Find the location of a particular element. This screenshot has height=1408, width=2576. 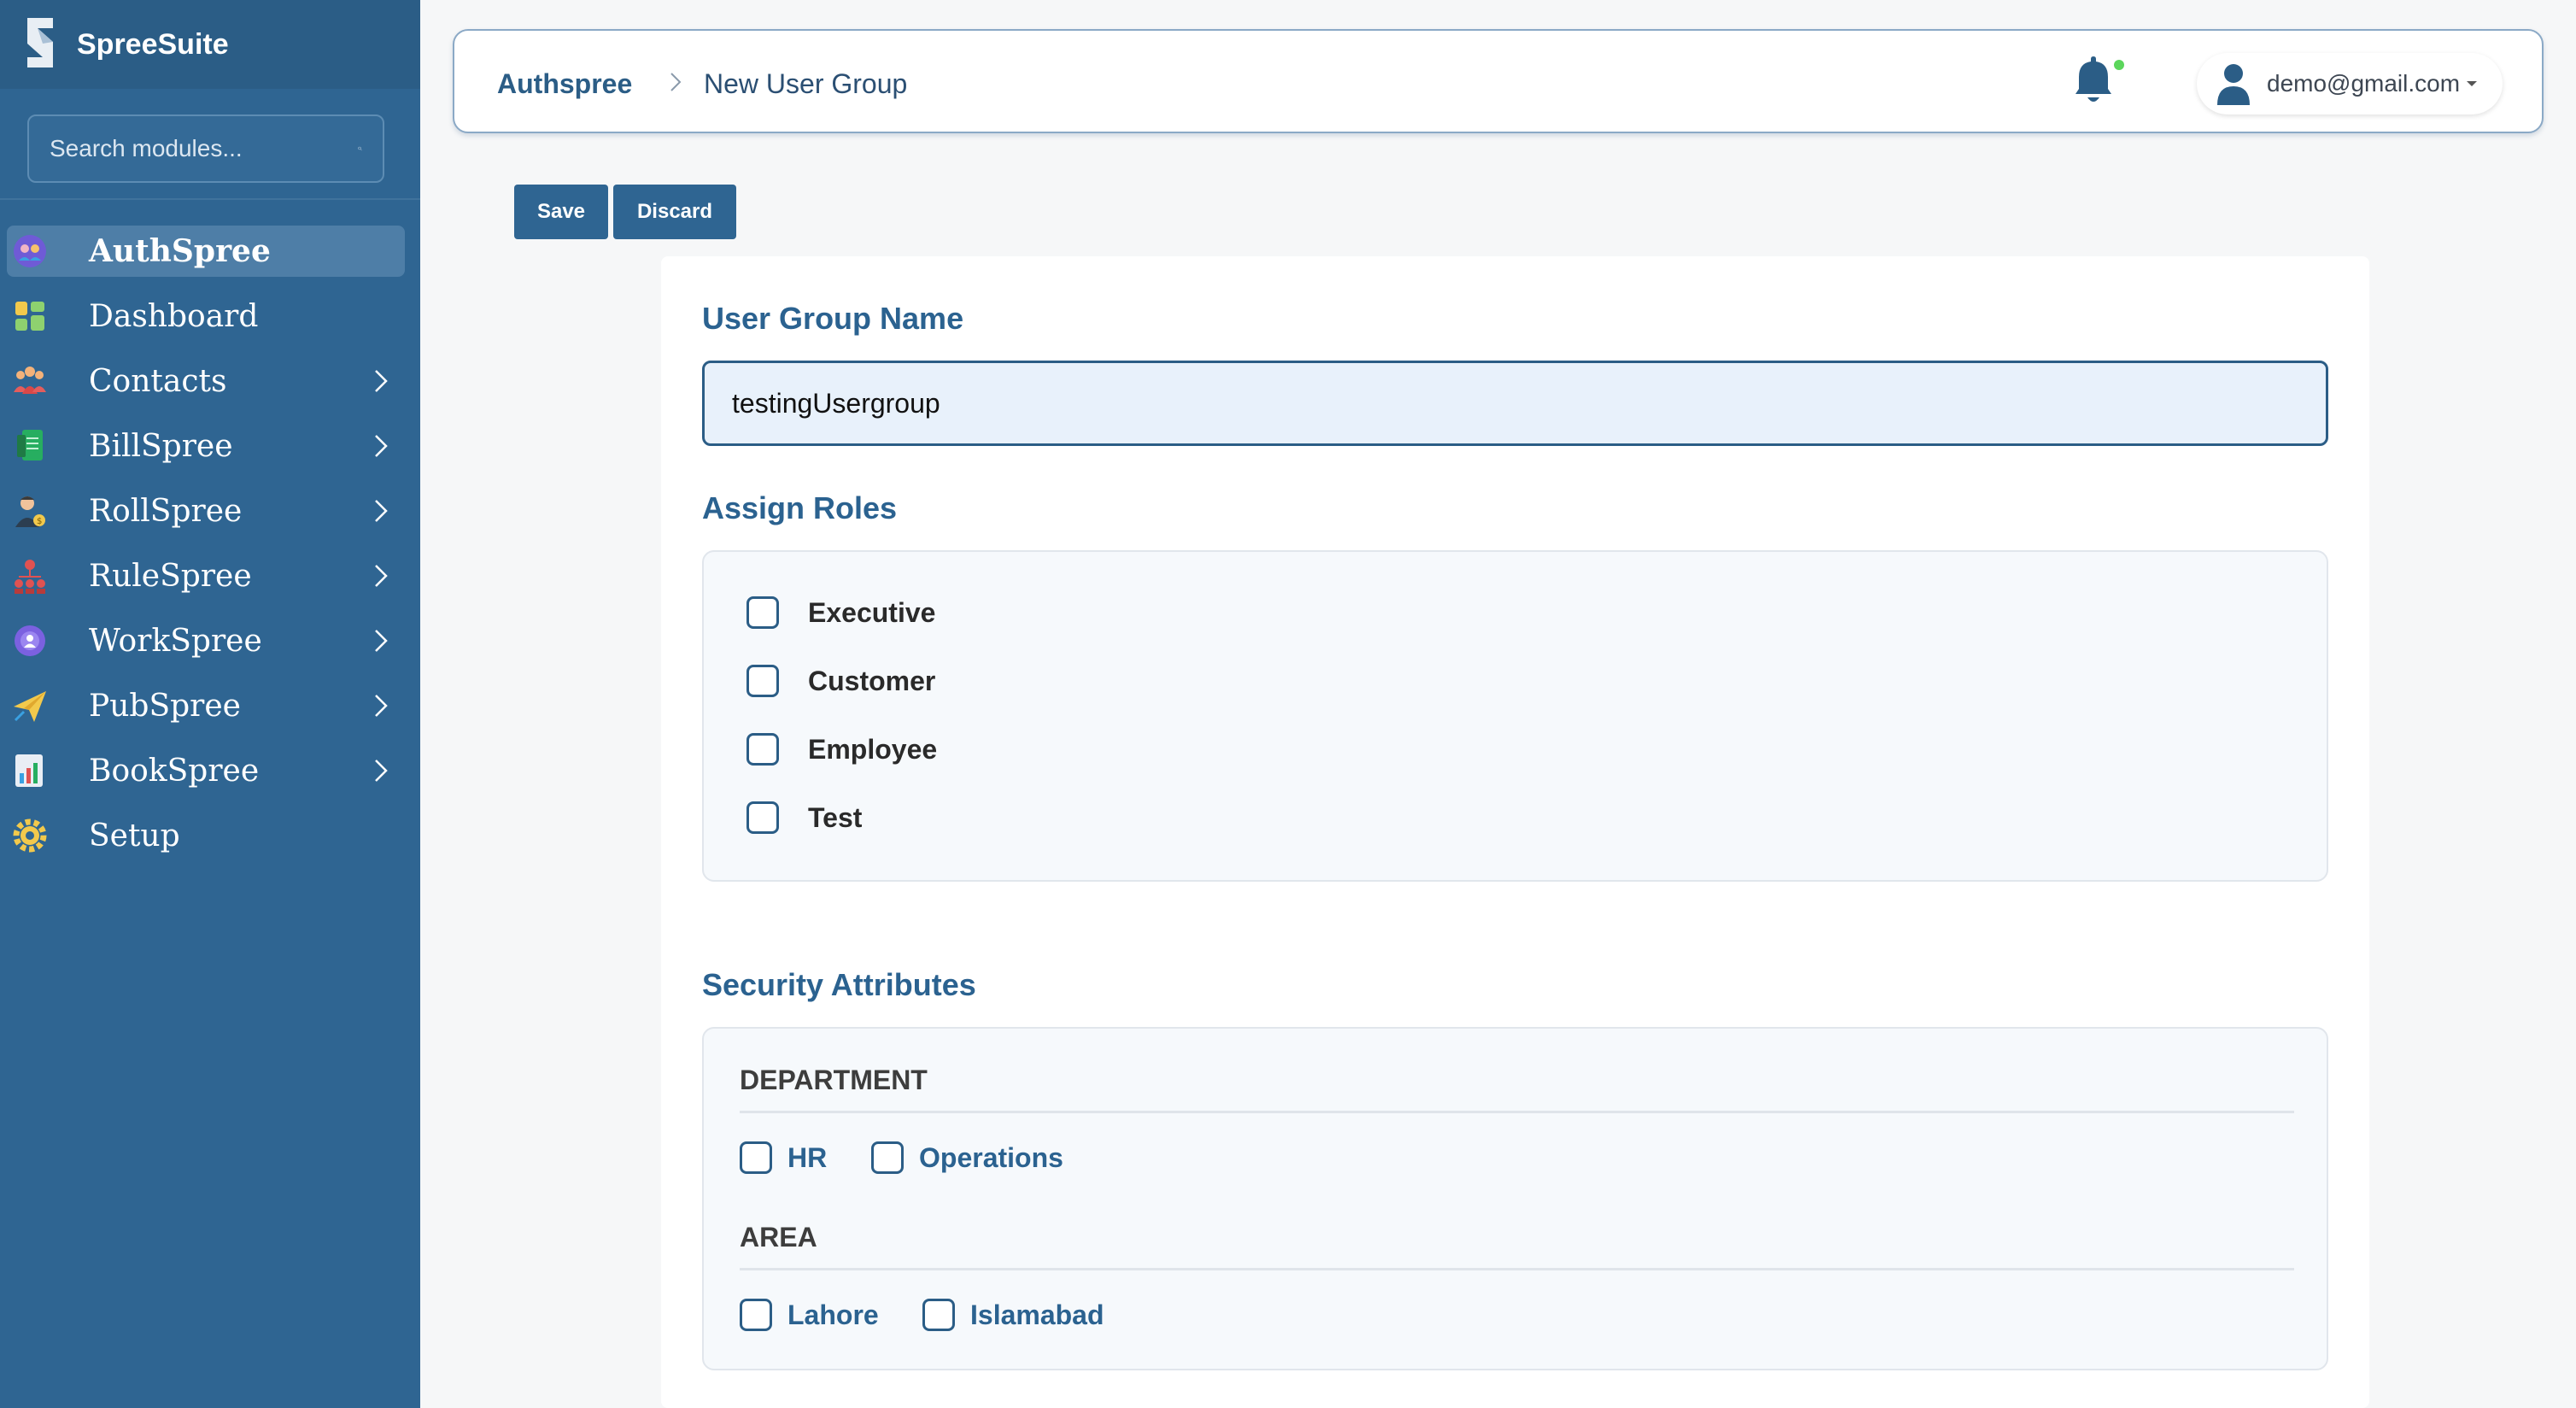

module-search is located at coordinates (205, 148).